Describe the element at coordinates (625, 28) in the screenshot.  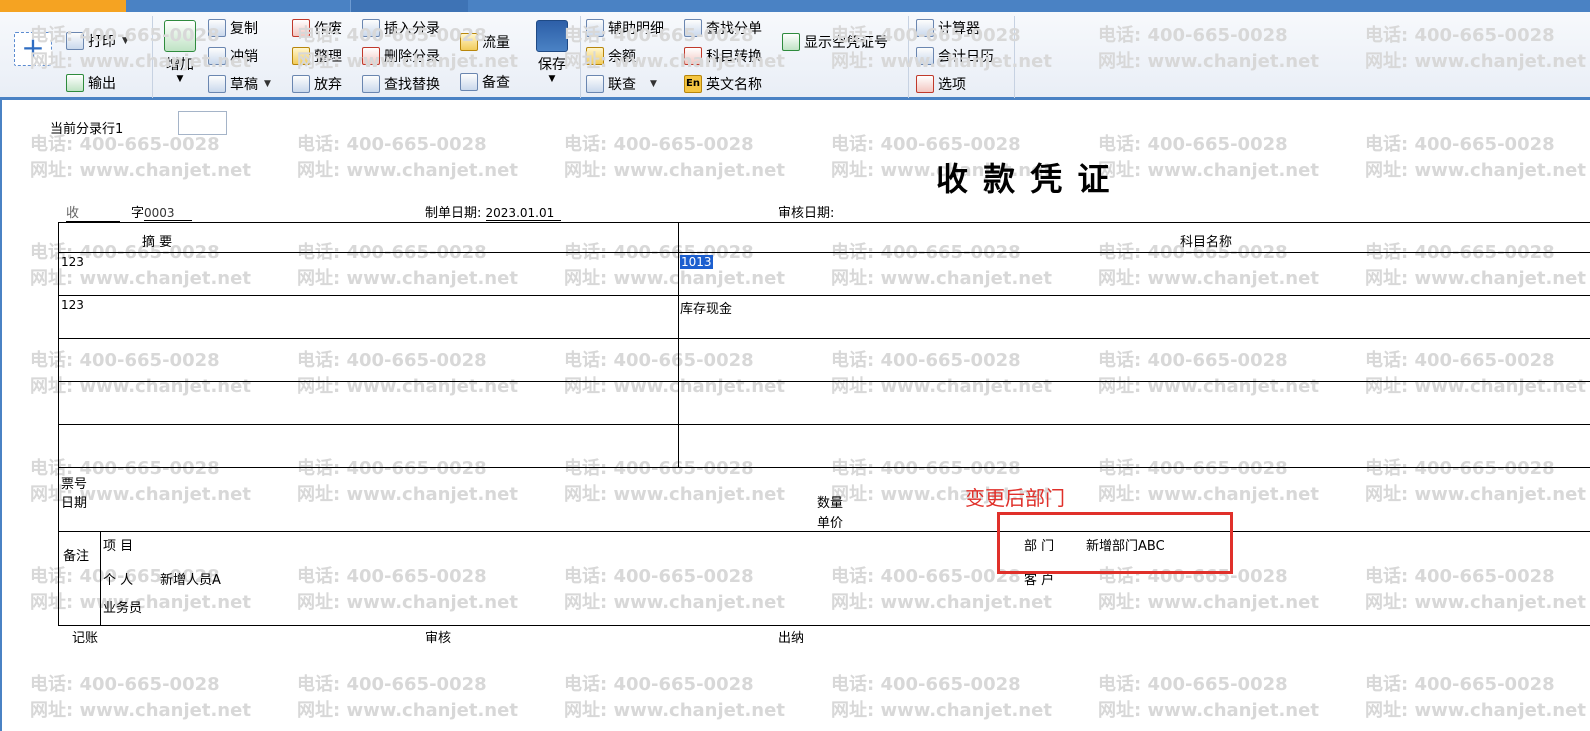
I see `aux-detail-button: 辅助明细` at that location.